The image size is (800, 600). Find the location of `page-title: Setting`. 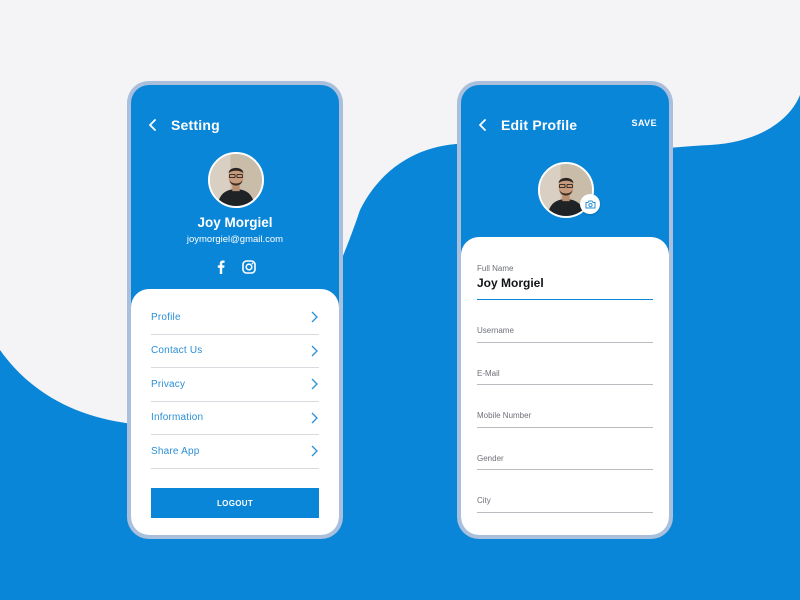

page-title: Setting is located at coordinates (195, 125).